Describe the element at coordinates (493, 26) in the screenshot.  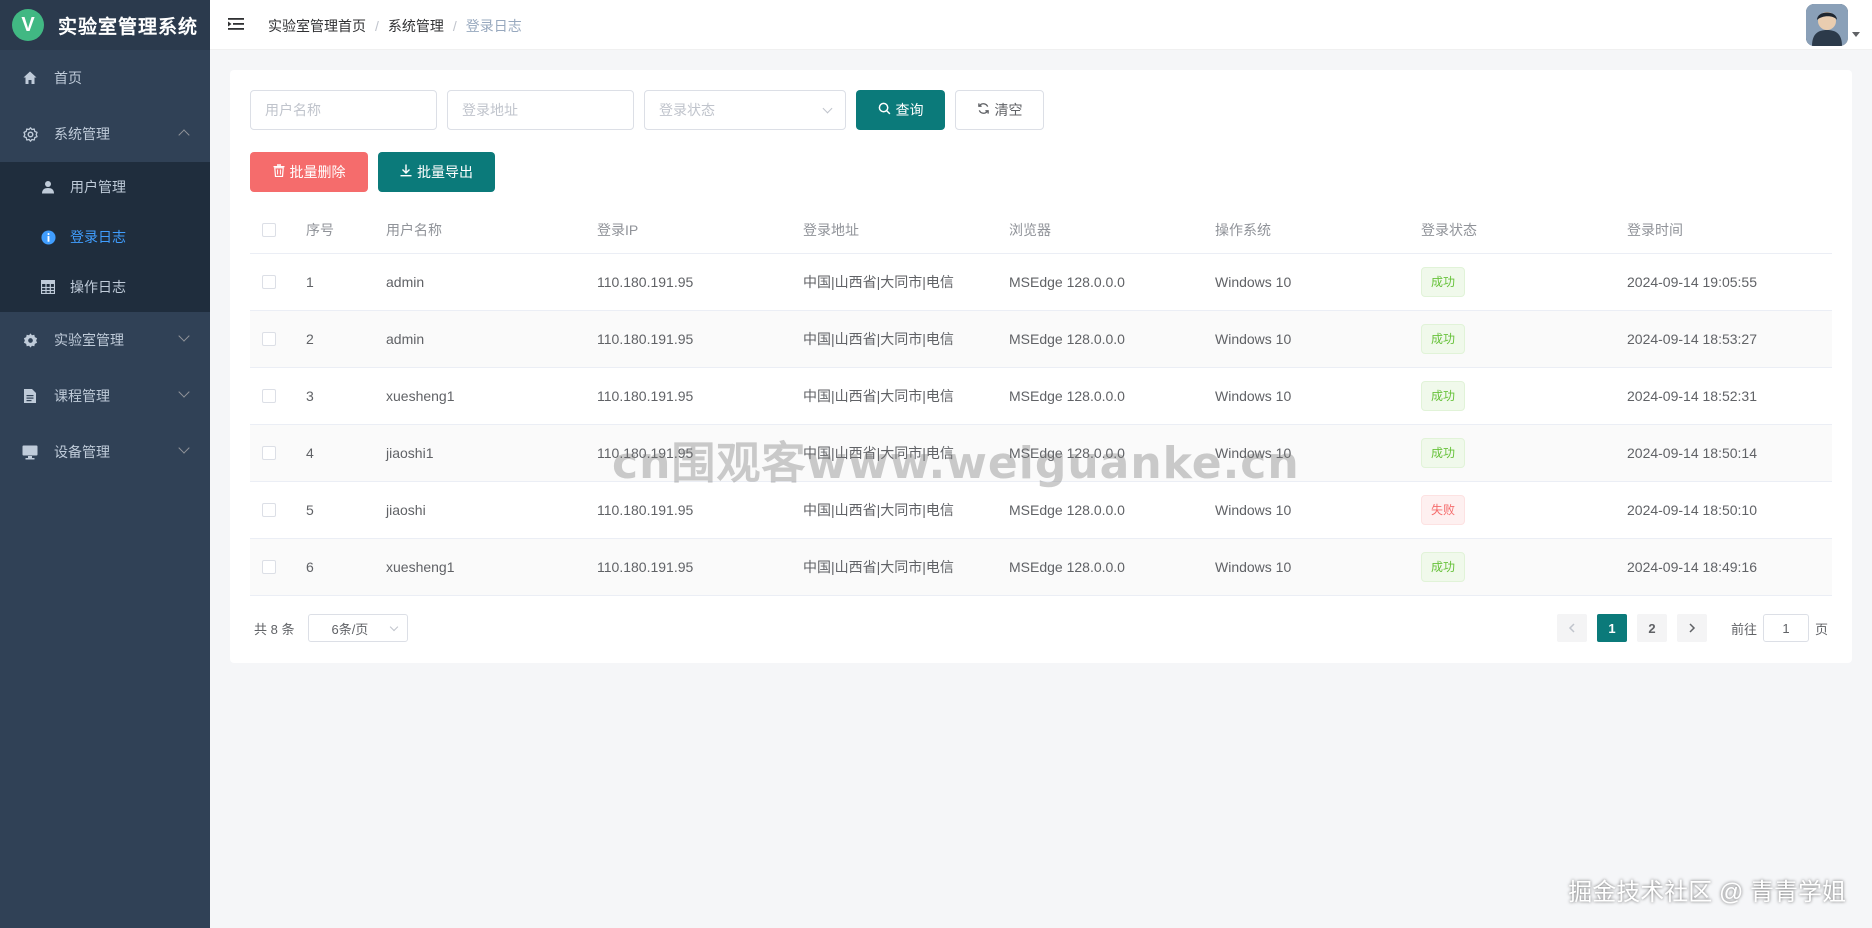
I see `breadcrumb-current: 登录日志` at that location.